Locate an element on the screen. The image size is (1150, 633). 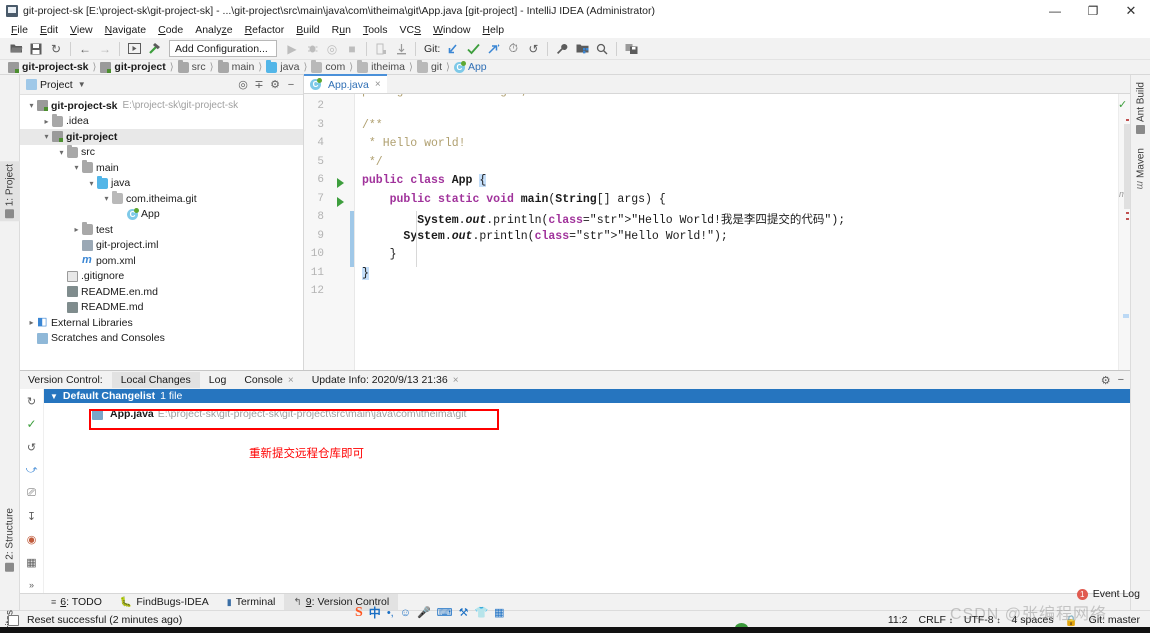
menu-navigate: Navigate is located at coordinates (125, 30).